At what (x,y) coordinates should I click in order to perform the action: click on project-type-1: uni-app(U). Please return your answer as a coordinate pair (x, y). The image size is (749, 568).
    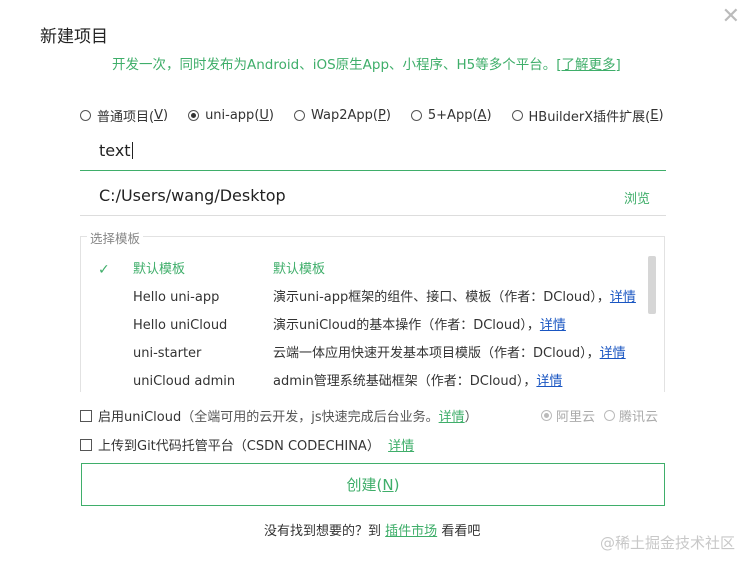
    Looking at the image, I should click on (231, 115).